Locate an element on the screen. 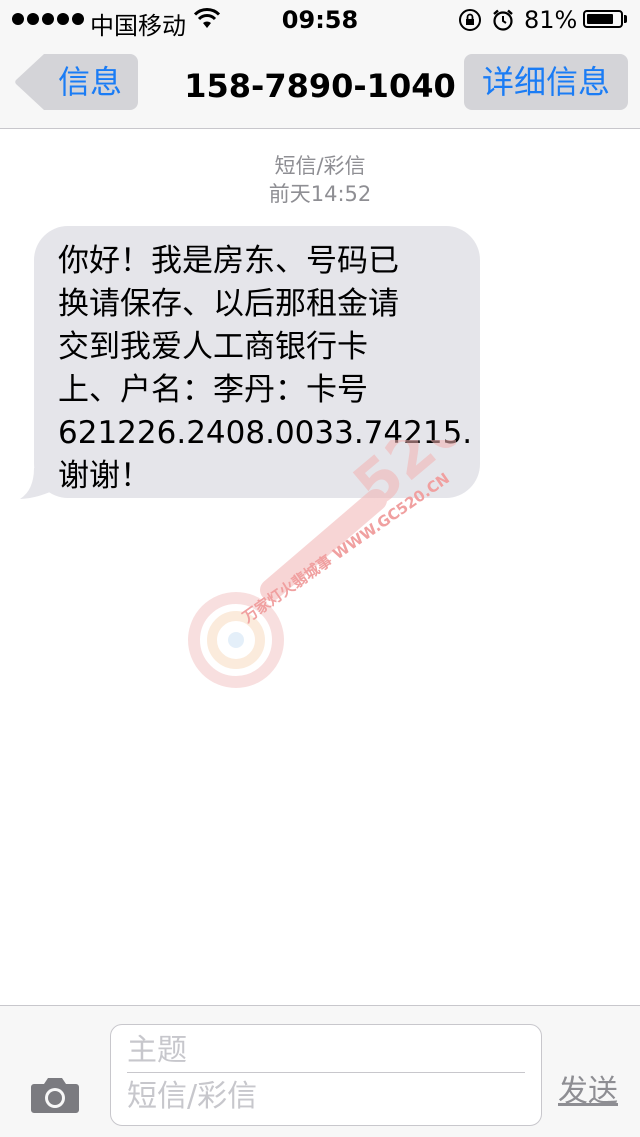 This screenshot has width=640, height=1137. message-timestamp: 前天14:52 is located at coordinates (320, 194).